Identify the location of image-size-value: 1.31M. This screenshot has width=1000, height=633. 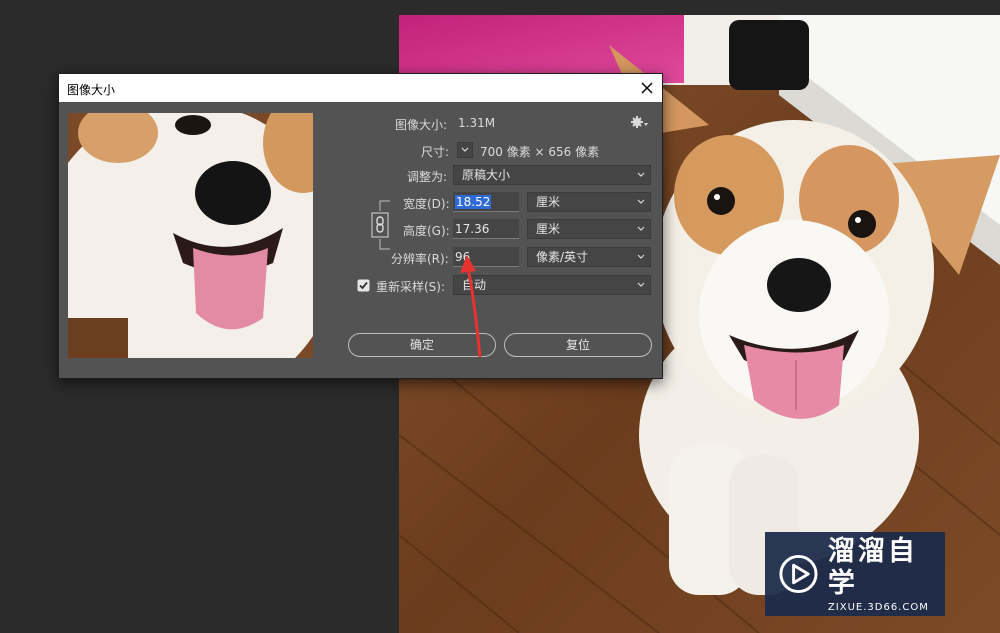
(477, 123).